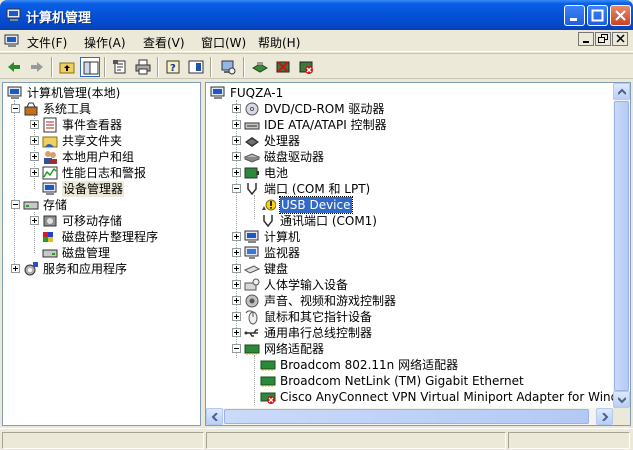  Describe the element at coordinates (223, 42) in the screenshot. I see `menu-window: 窗口(W)` at that location.